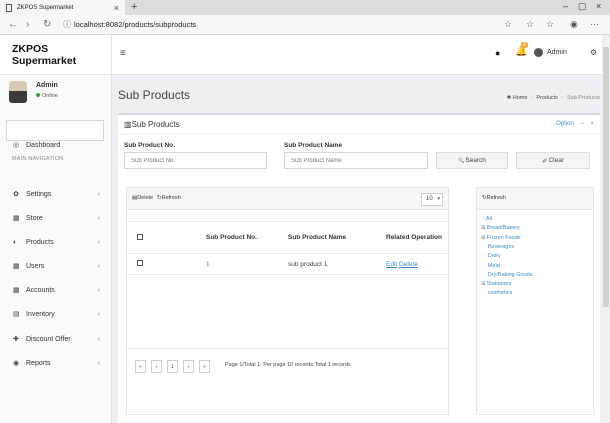 The height and width of the screenshot is (423, 610). I want to click on tree-node: ·Beverages, so click(499, 247).